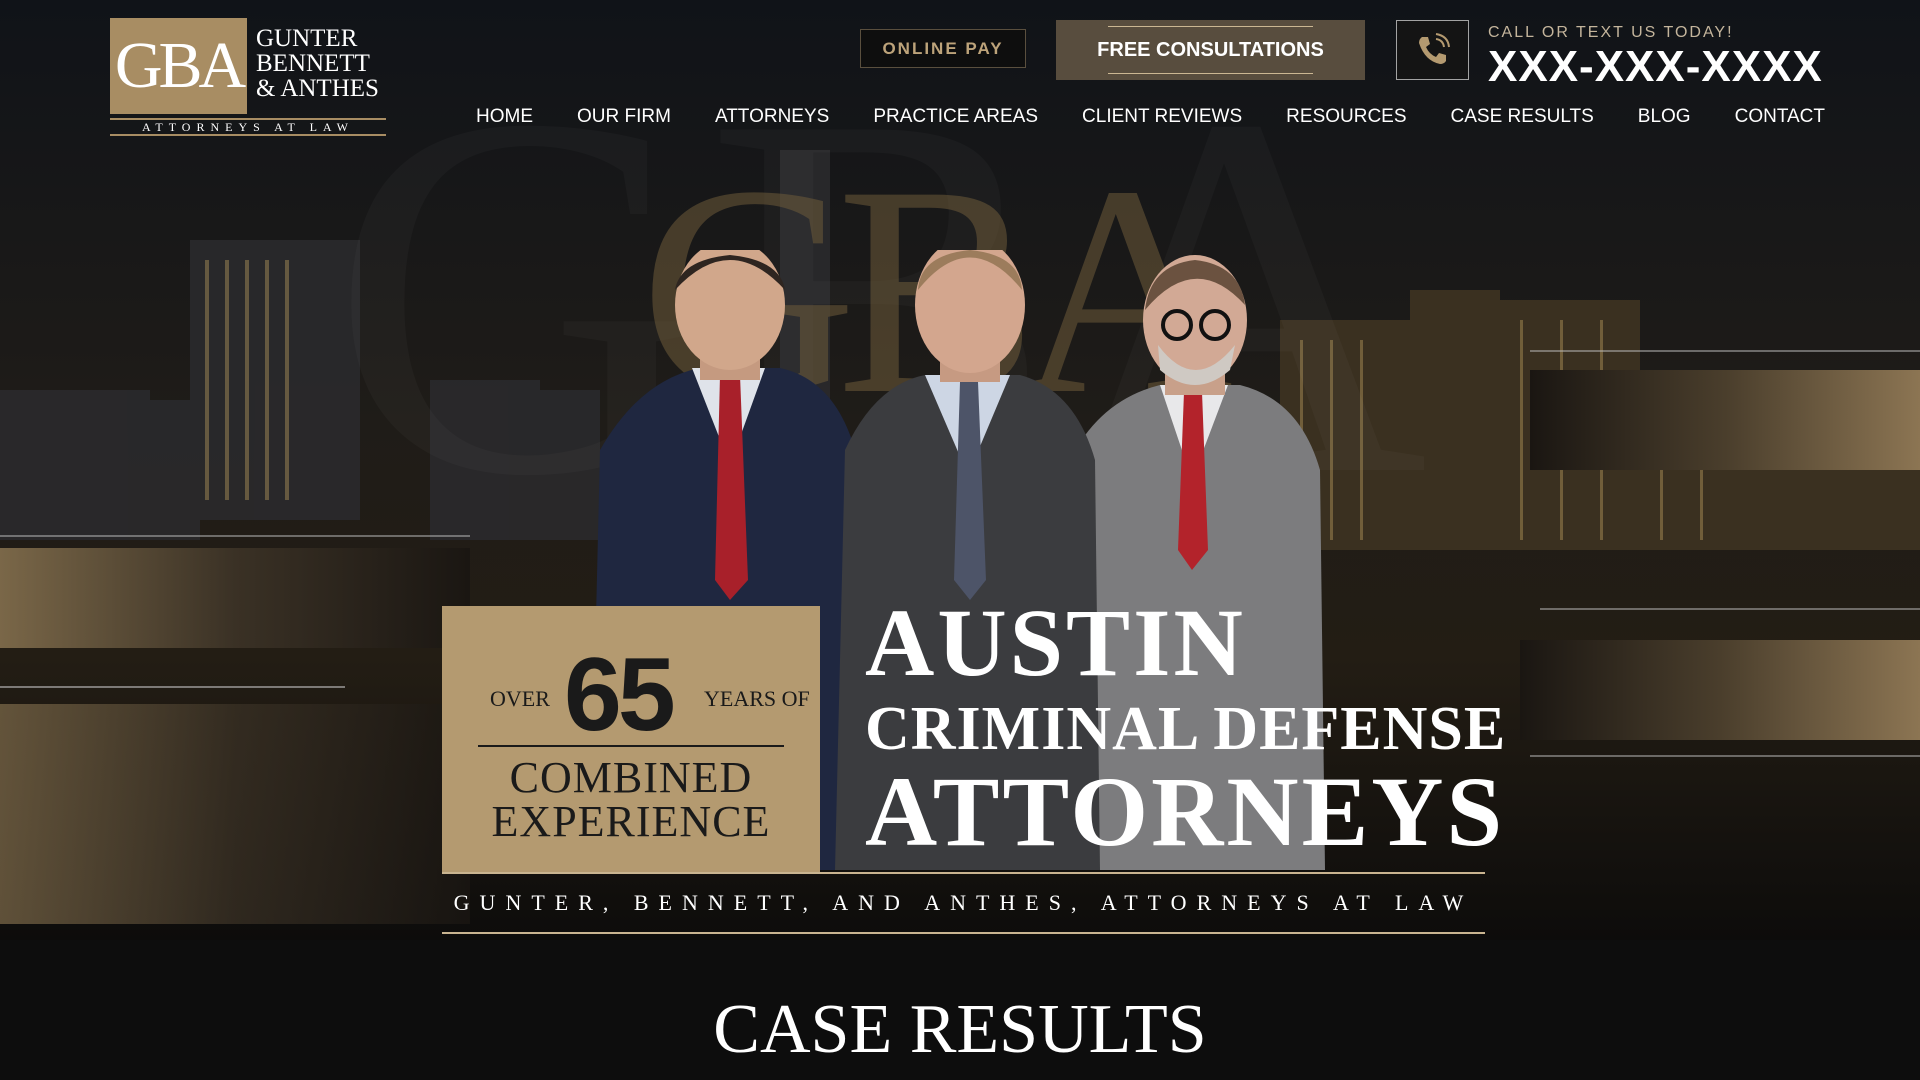  What do you see at coordinates (1210, 50) in the screenshot?
I see `free-consultations-button: FREE CONSULTATIONS` at bounding box center [1210, 50].